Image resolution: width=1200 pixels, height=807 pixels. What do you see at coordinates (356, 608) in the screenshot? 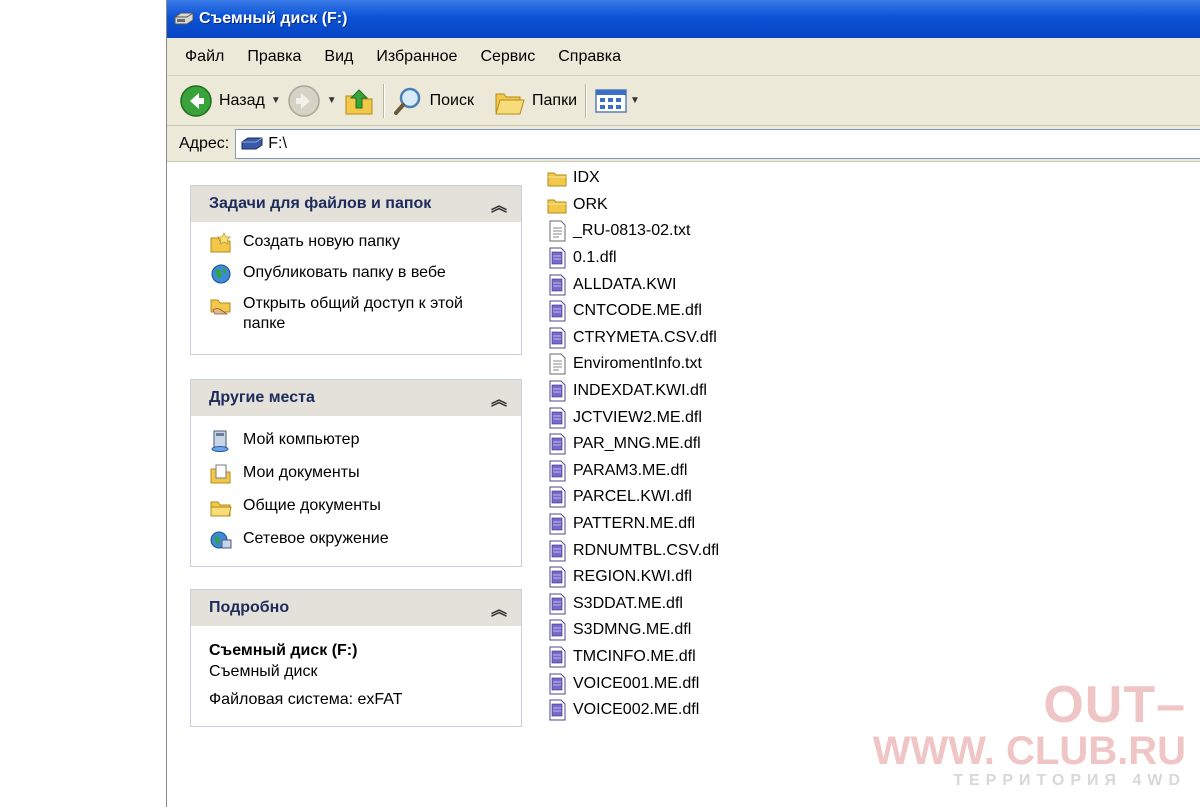
I see `details-header: Подробно ︽` at bounding box center [356, 608].